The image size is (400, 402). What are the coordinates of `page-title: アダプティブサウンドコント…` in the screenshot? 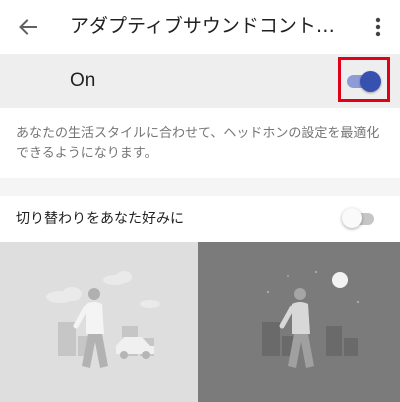 It's located at (202, 26).